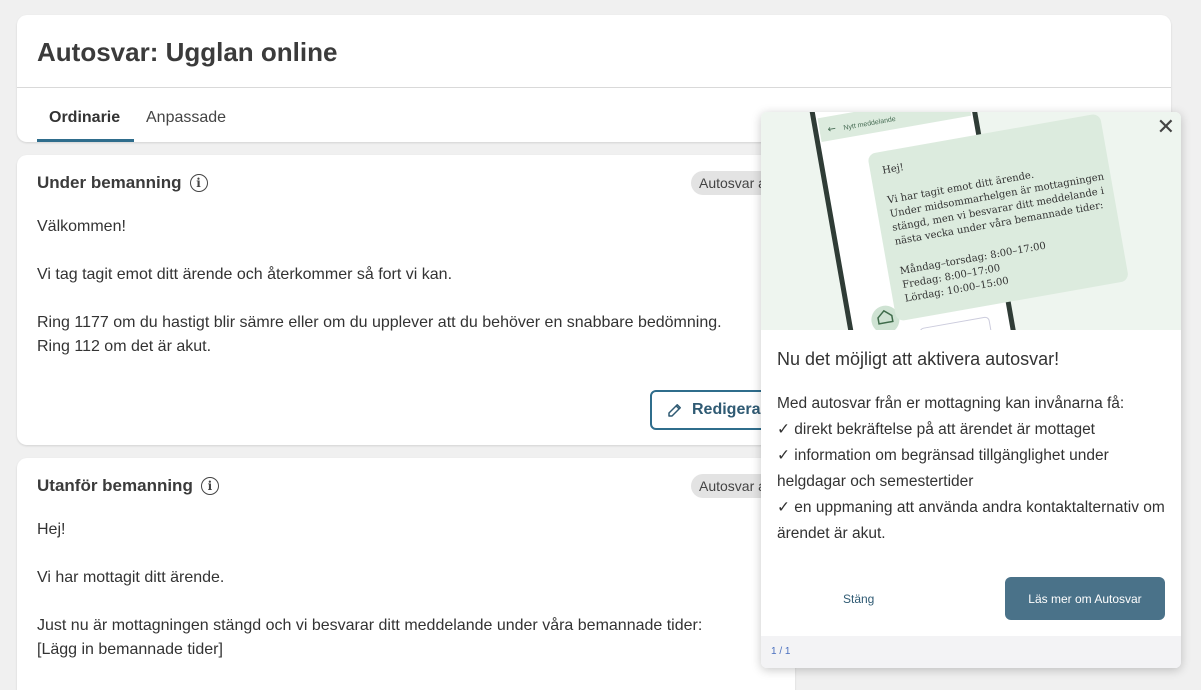  I want to click on step-counter: 1 / 1, so click(781, 651).